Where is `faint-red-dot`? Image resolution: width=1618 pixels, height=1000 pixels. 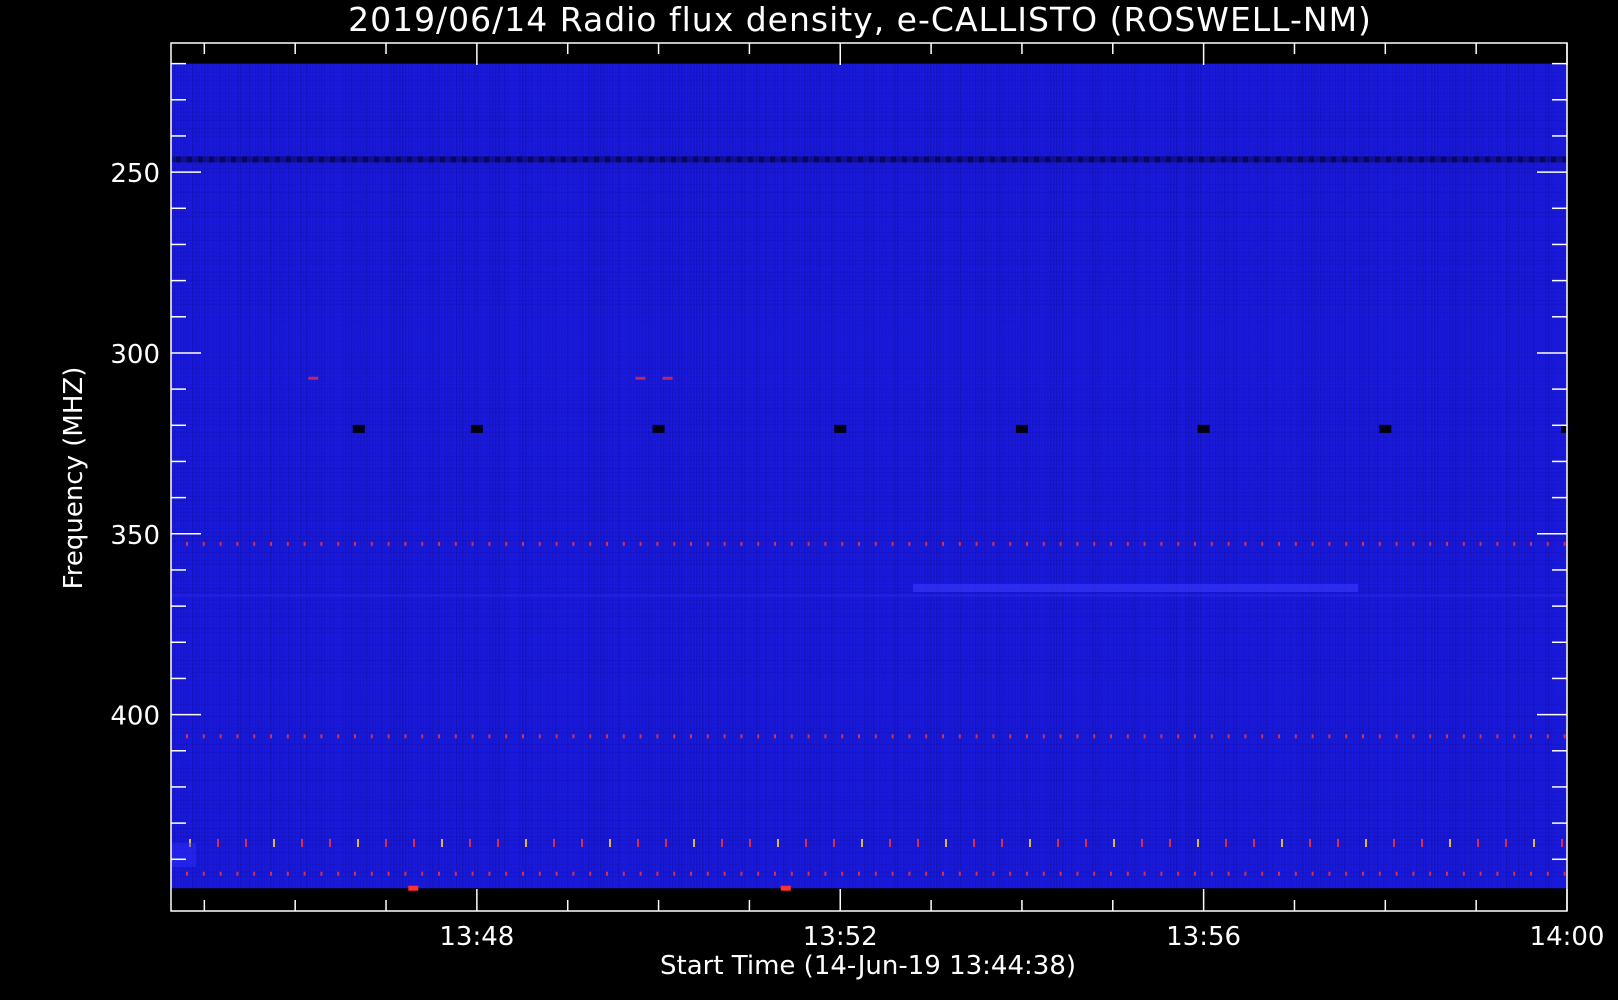 faint-red-dot is located at coordinates (640, 378).